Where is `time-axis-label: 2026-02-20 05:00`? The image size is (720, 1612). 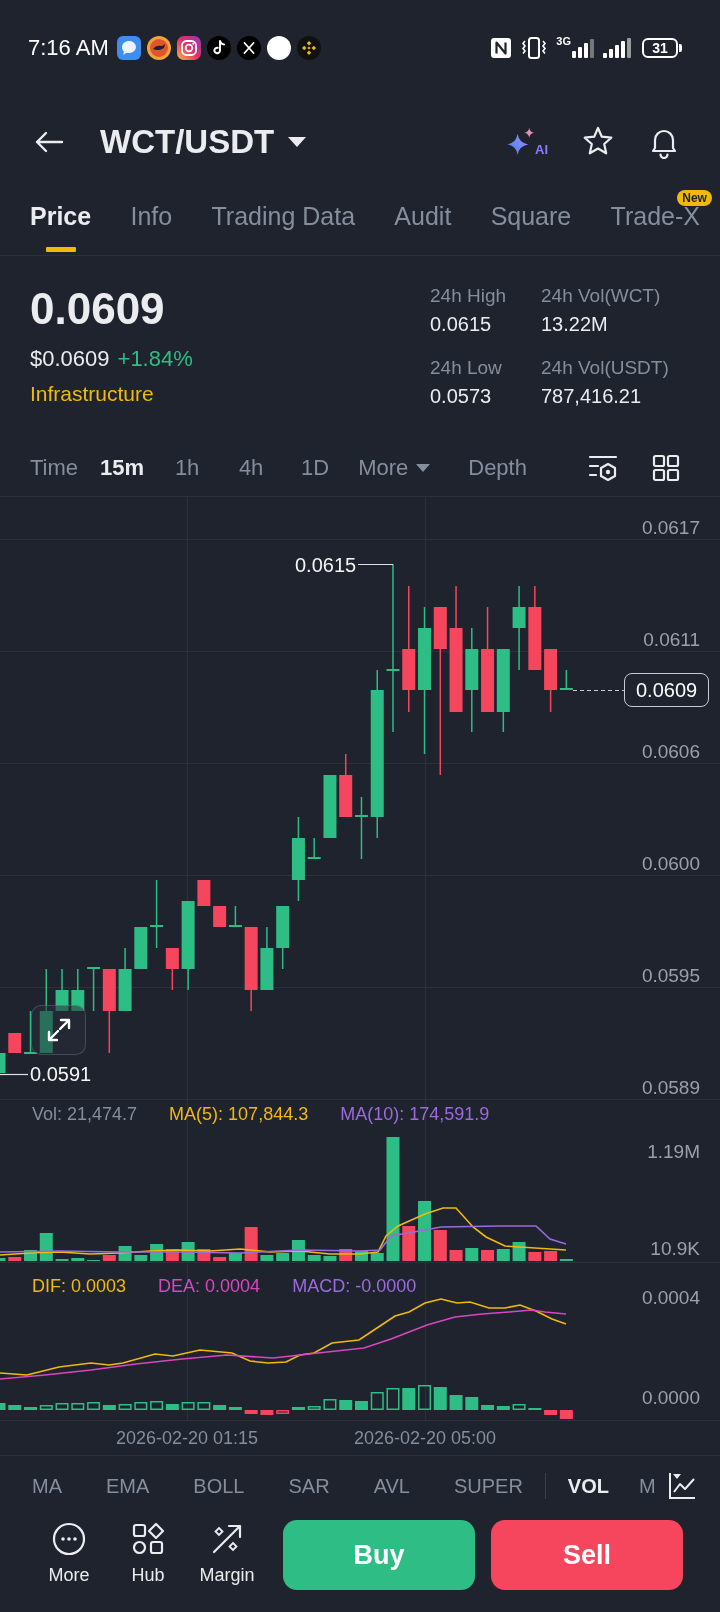 time-axis-label: 2026-02-20 05:00 is located at coordinates (425, 1438).